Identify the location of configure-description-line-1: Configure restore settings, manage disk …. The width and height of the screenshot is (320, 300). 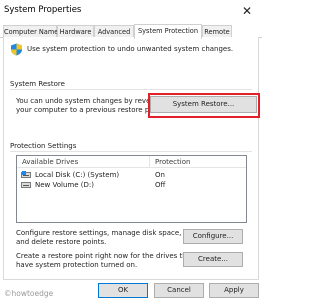
(99, 233).